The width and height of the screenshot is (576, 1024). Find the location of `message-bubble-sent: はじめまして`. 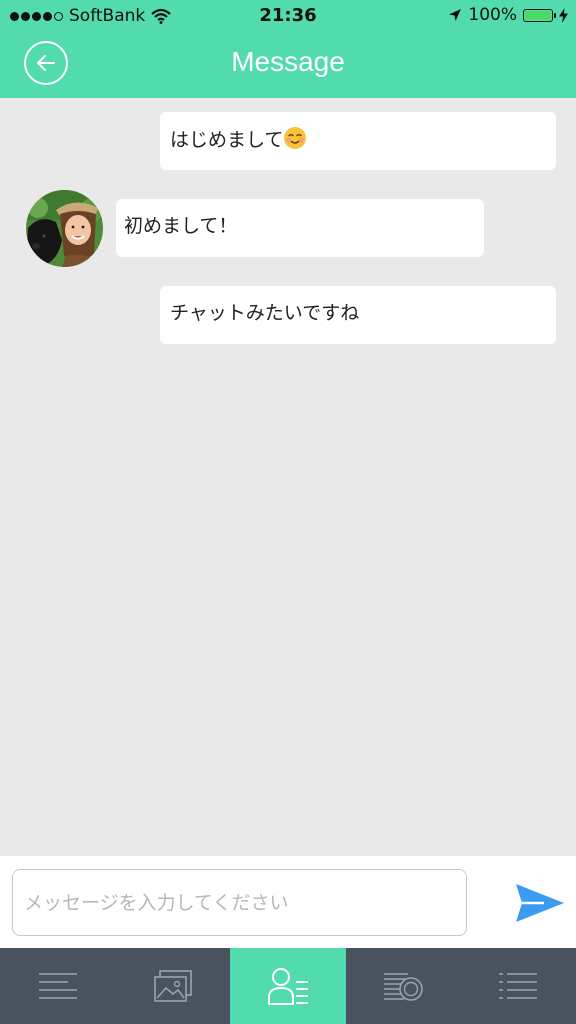

message-bubble-sent: はじめまして is located at coordinates (358, 141).